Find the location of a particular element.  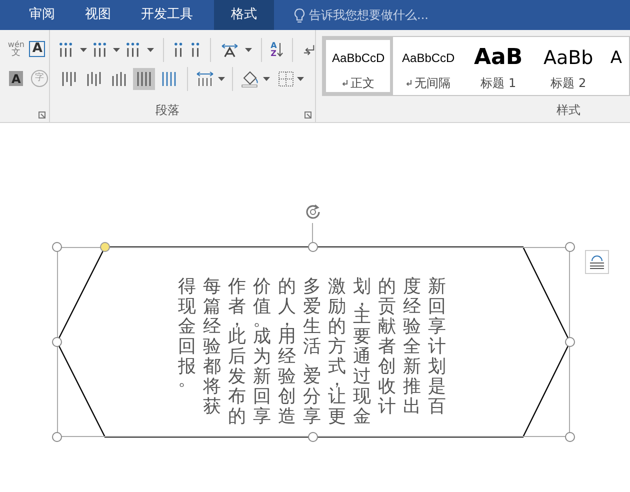

phonetic-guide-button: wén 文 is located at coordinates (16, 49).